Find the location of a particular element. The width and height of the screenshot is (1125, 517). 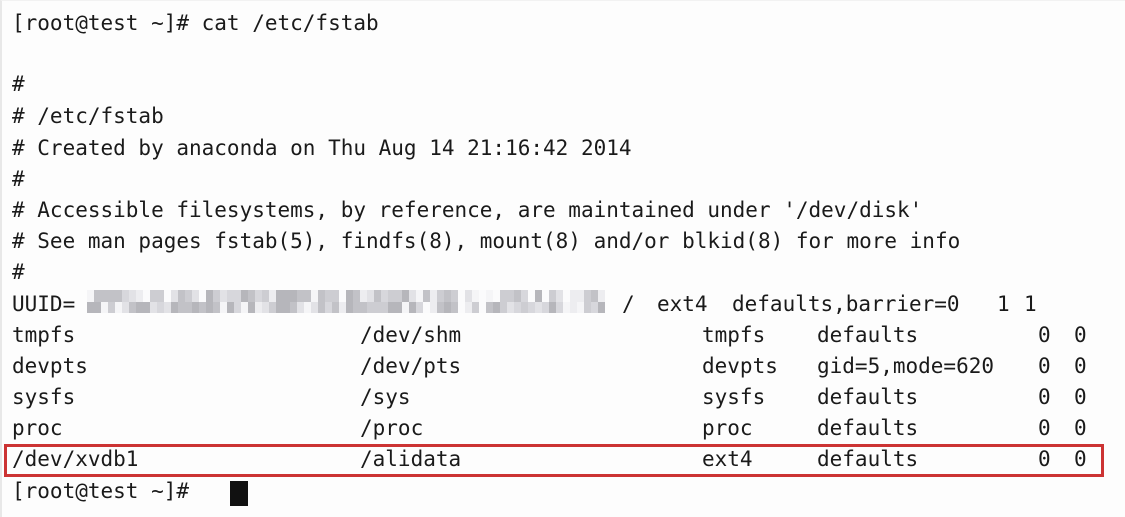

comment-line-2: # /etc/fstab is located at coordinates (88, 116).